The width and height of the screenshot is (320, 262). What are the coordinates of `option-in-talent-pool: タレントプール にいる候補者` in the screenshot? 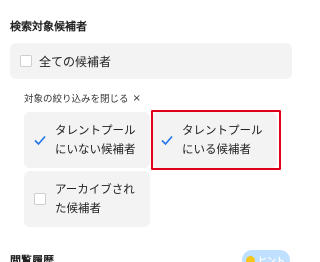 It's located at (214, 140).